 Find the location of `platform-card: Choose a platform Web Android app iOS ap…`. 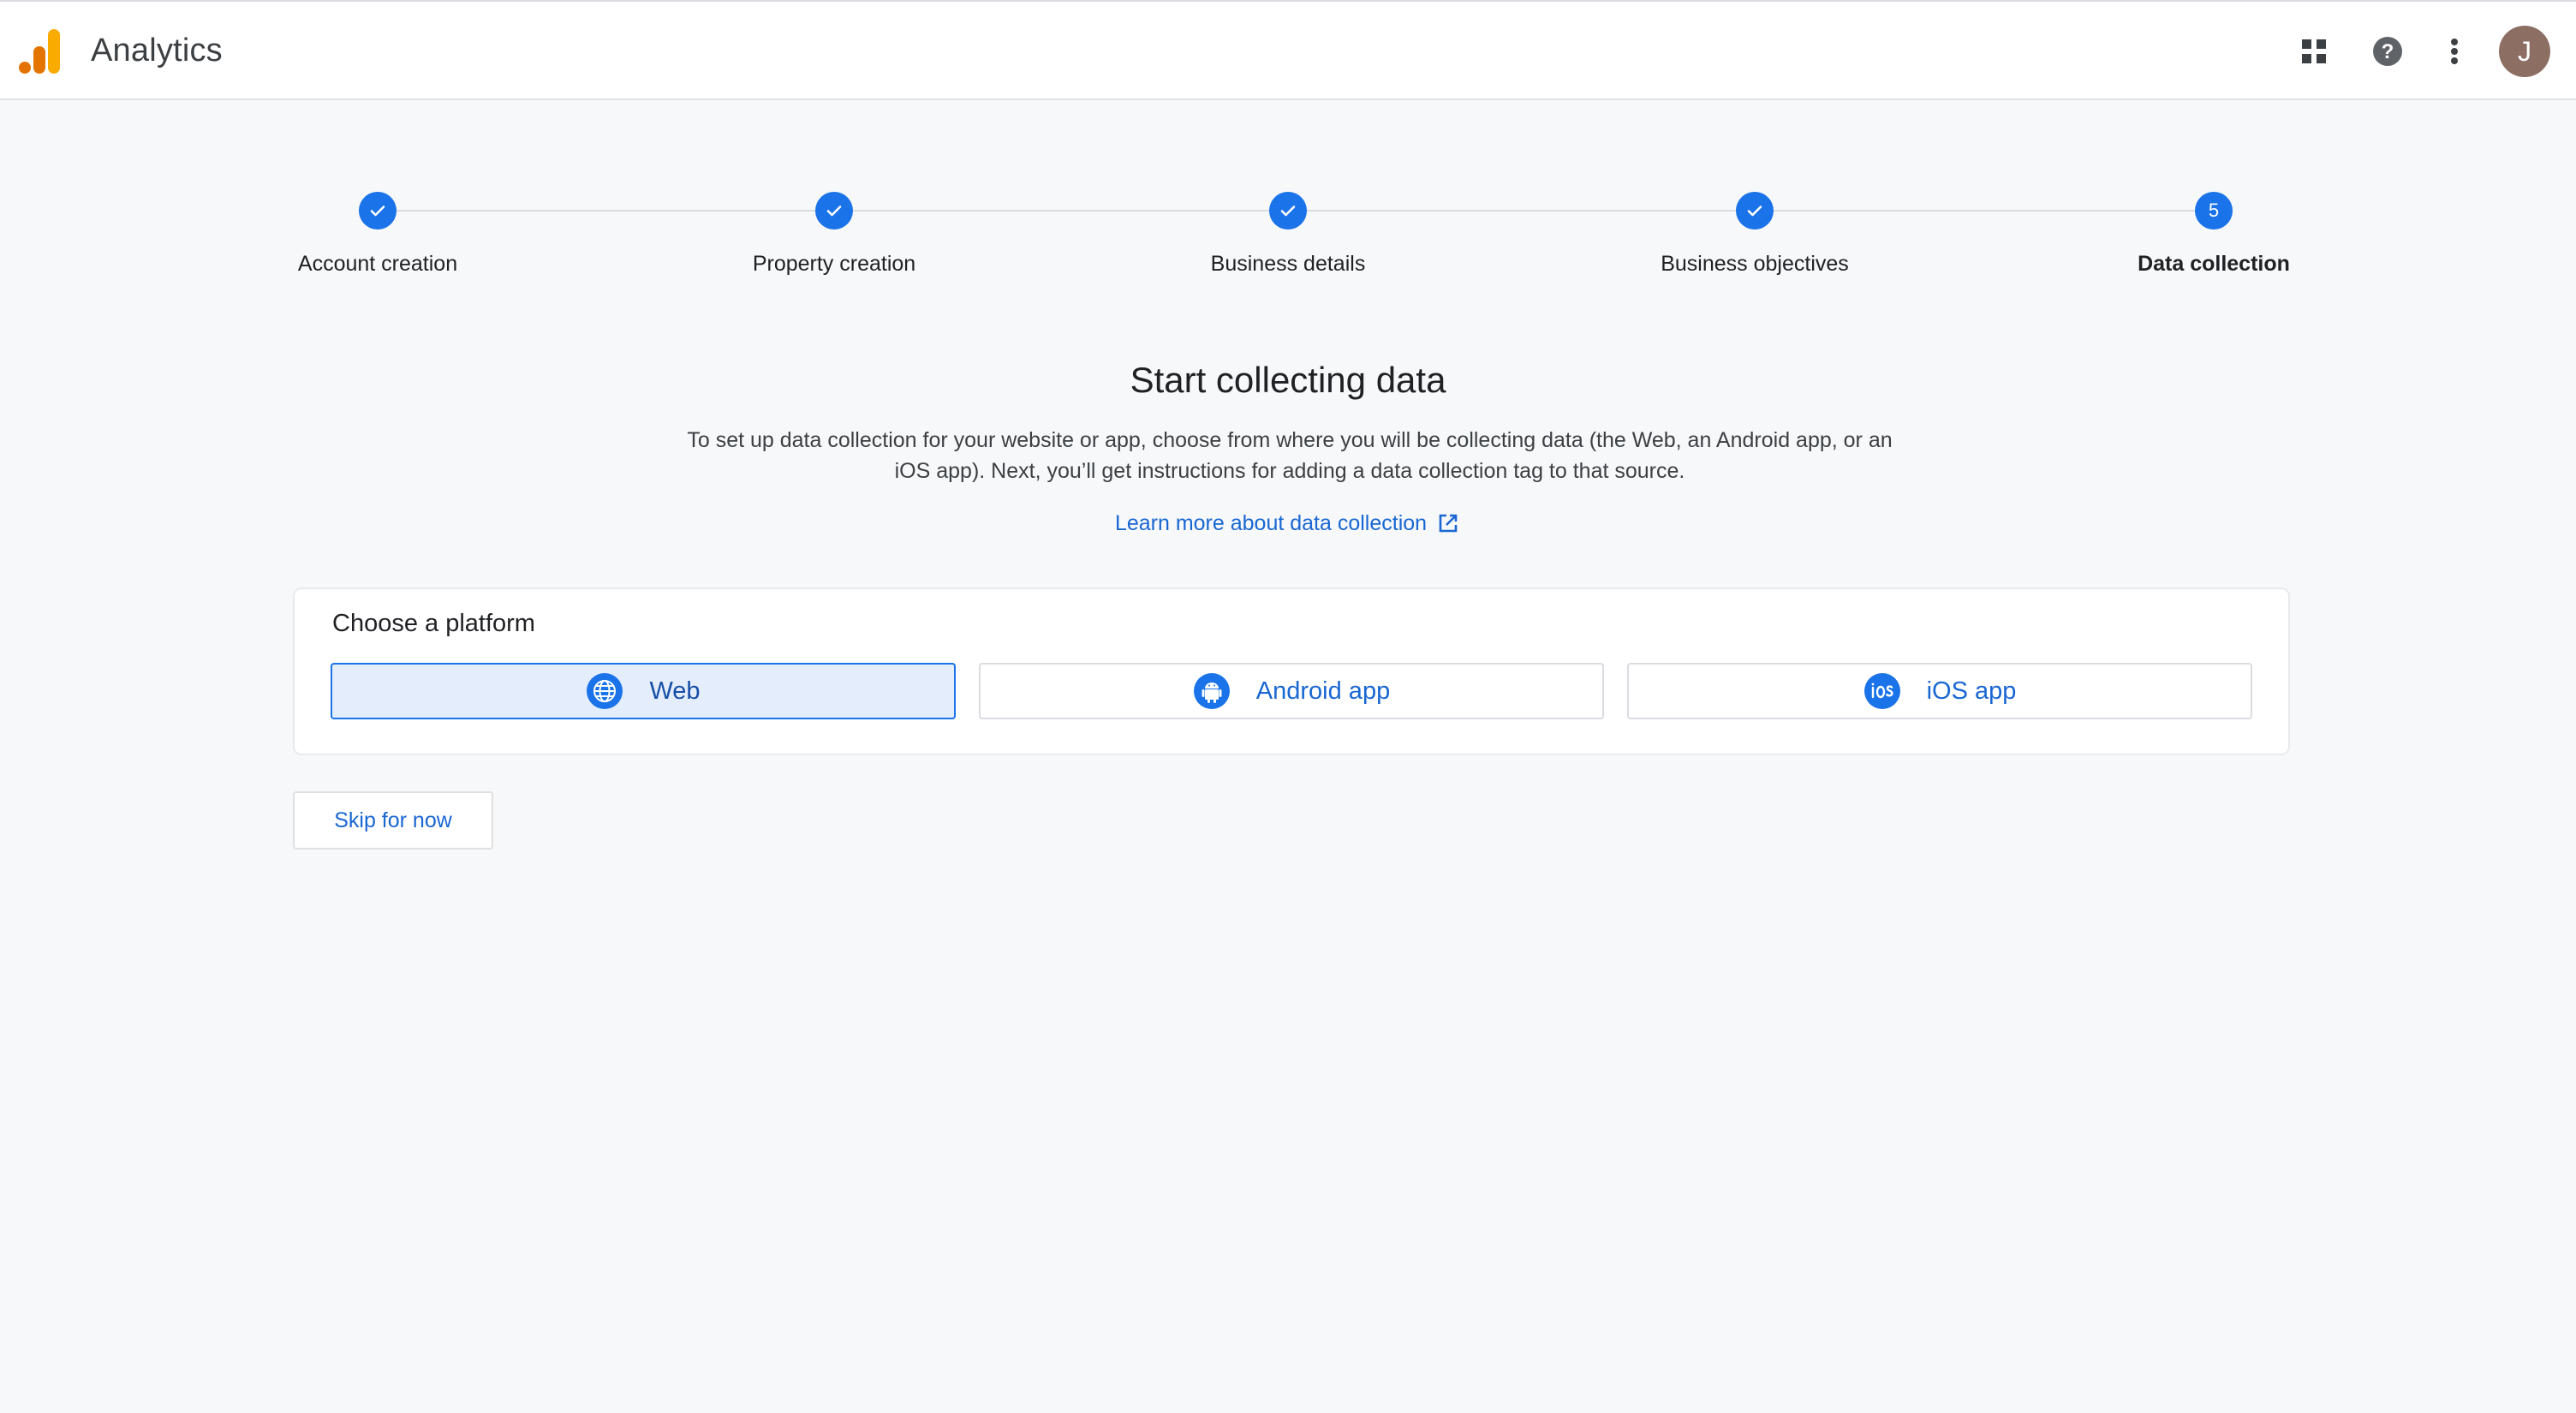

platform-card: Choose a platform Web Android app iOS ap… is located at coordinates (1291, 671).